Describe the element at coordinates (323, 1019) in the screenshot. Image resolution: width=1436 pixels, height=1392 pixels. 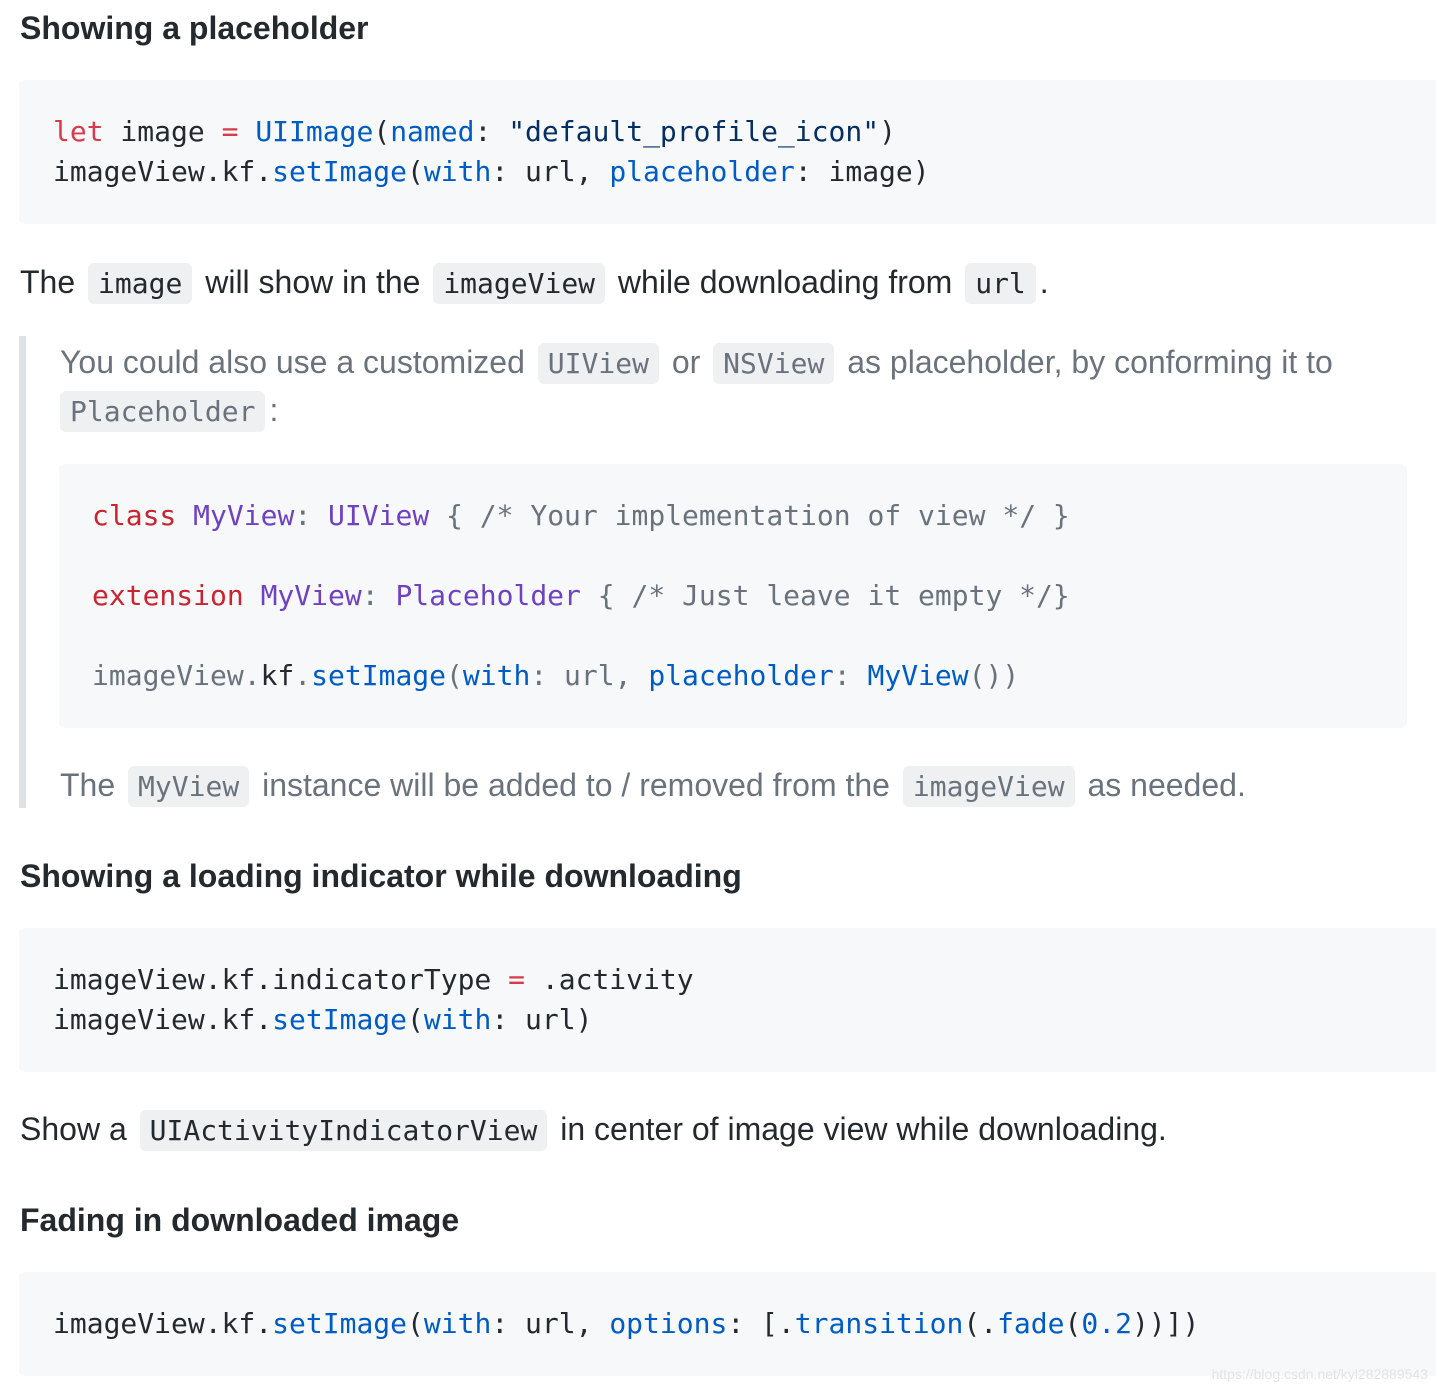
I see `code-line: imageView.kf.setImage(with: url)` at that location.